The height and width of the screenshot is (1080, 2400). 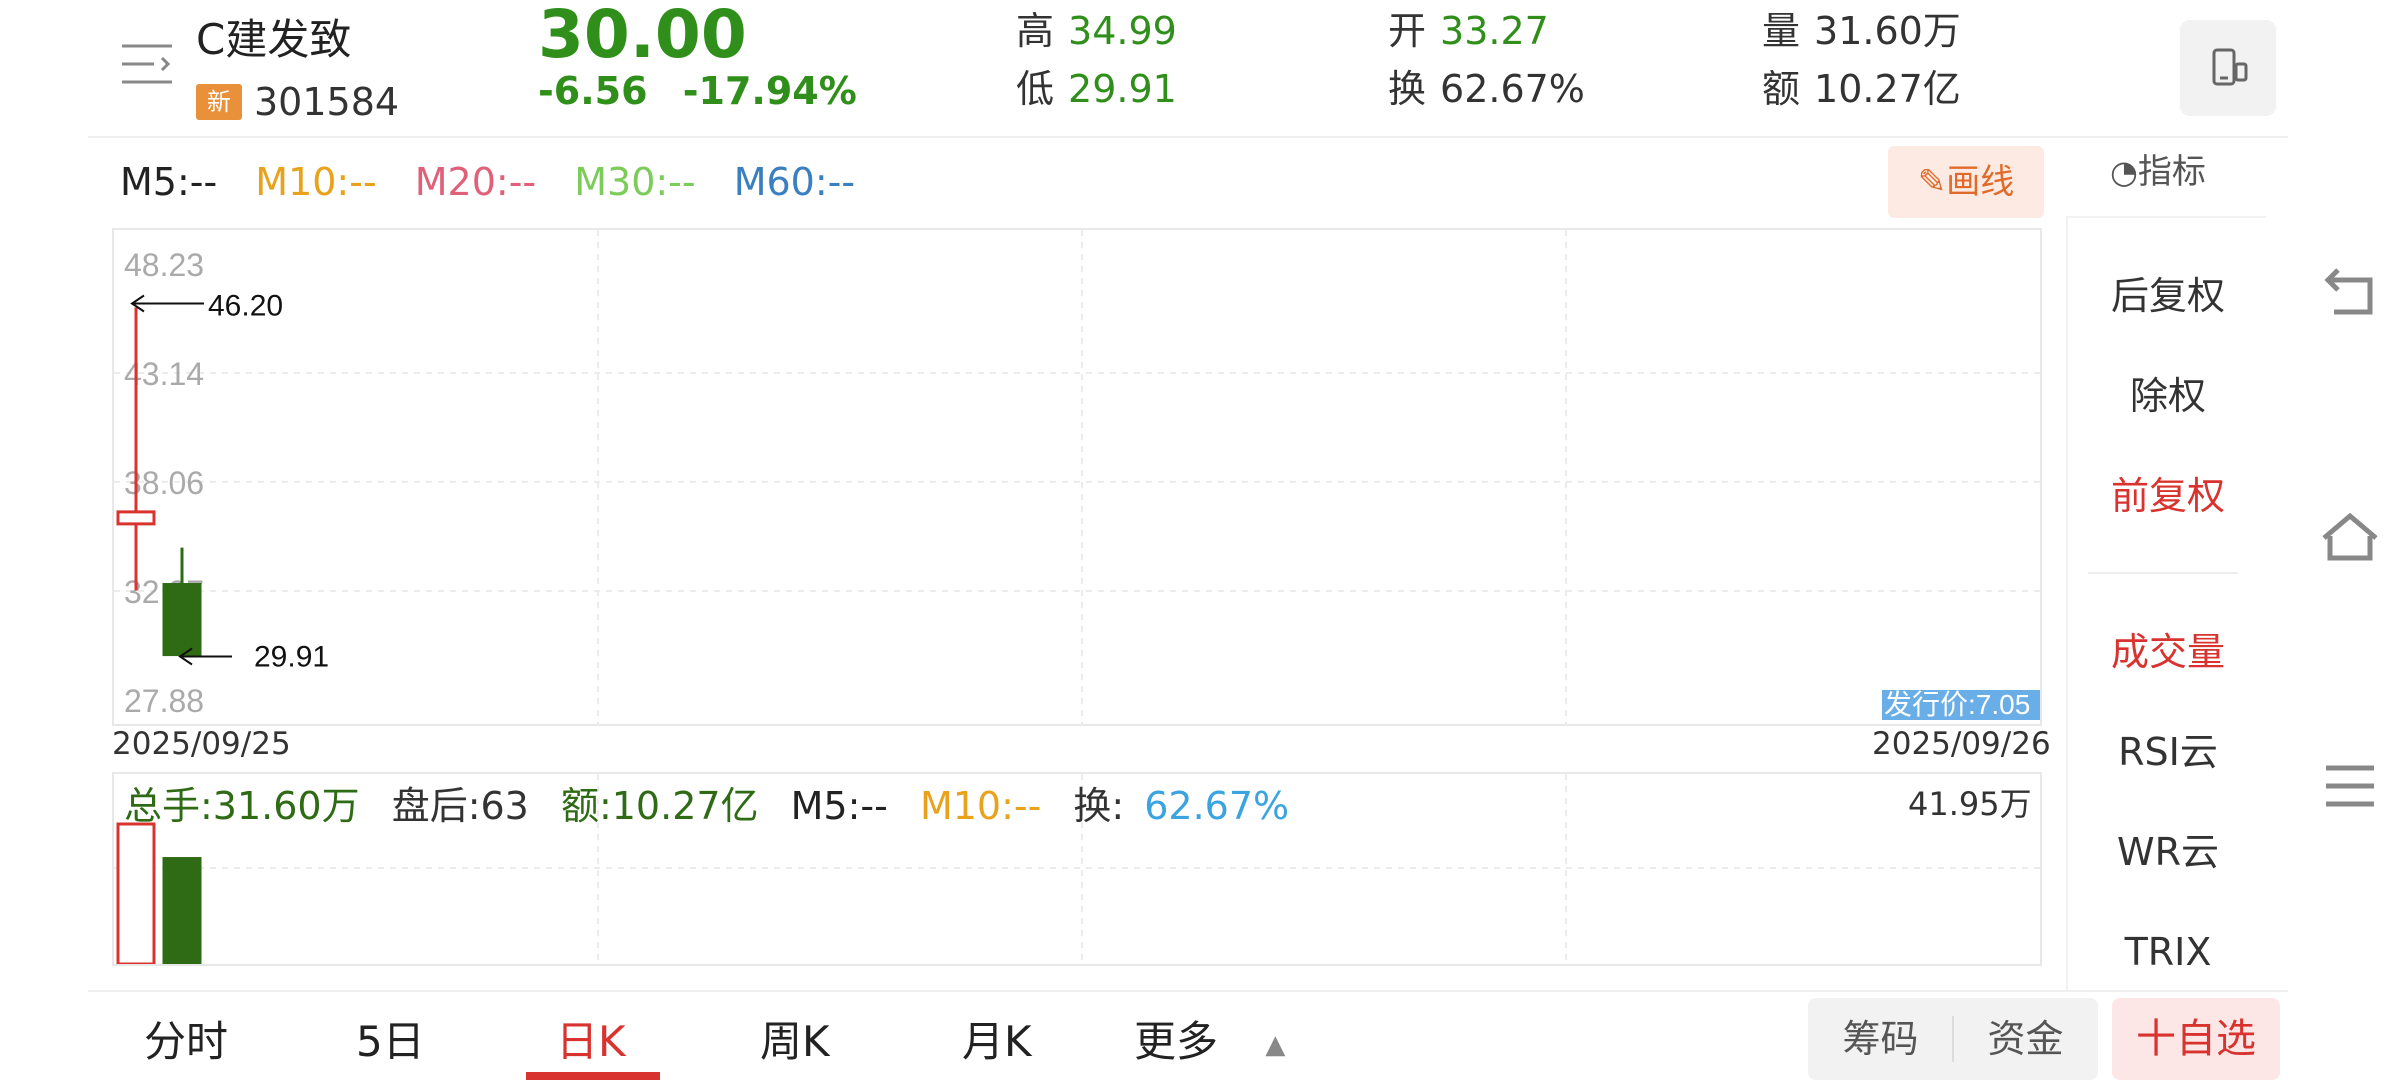 What do you see at coordinates (2350, 296) in the screenshot?
I see `back-icon` at bounding box center [2350, 296].